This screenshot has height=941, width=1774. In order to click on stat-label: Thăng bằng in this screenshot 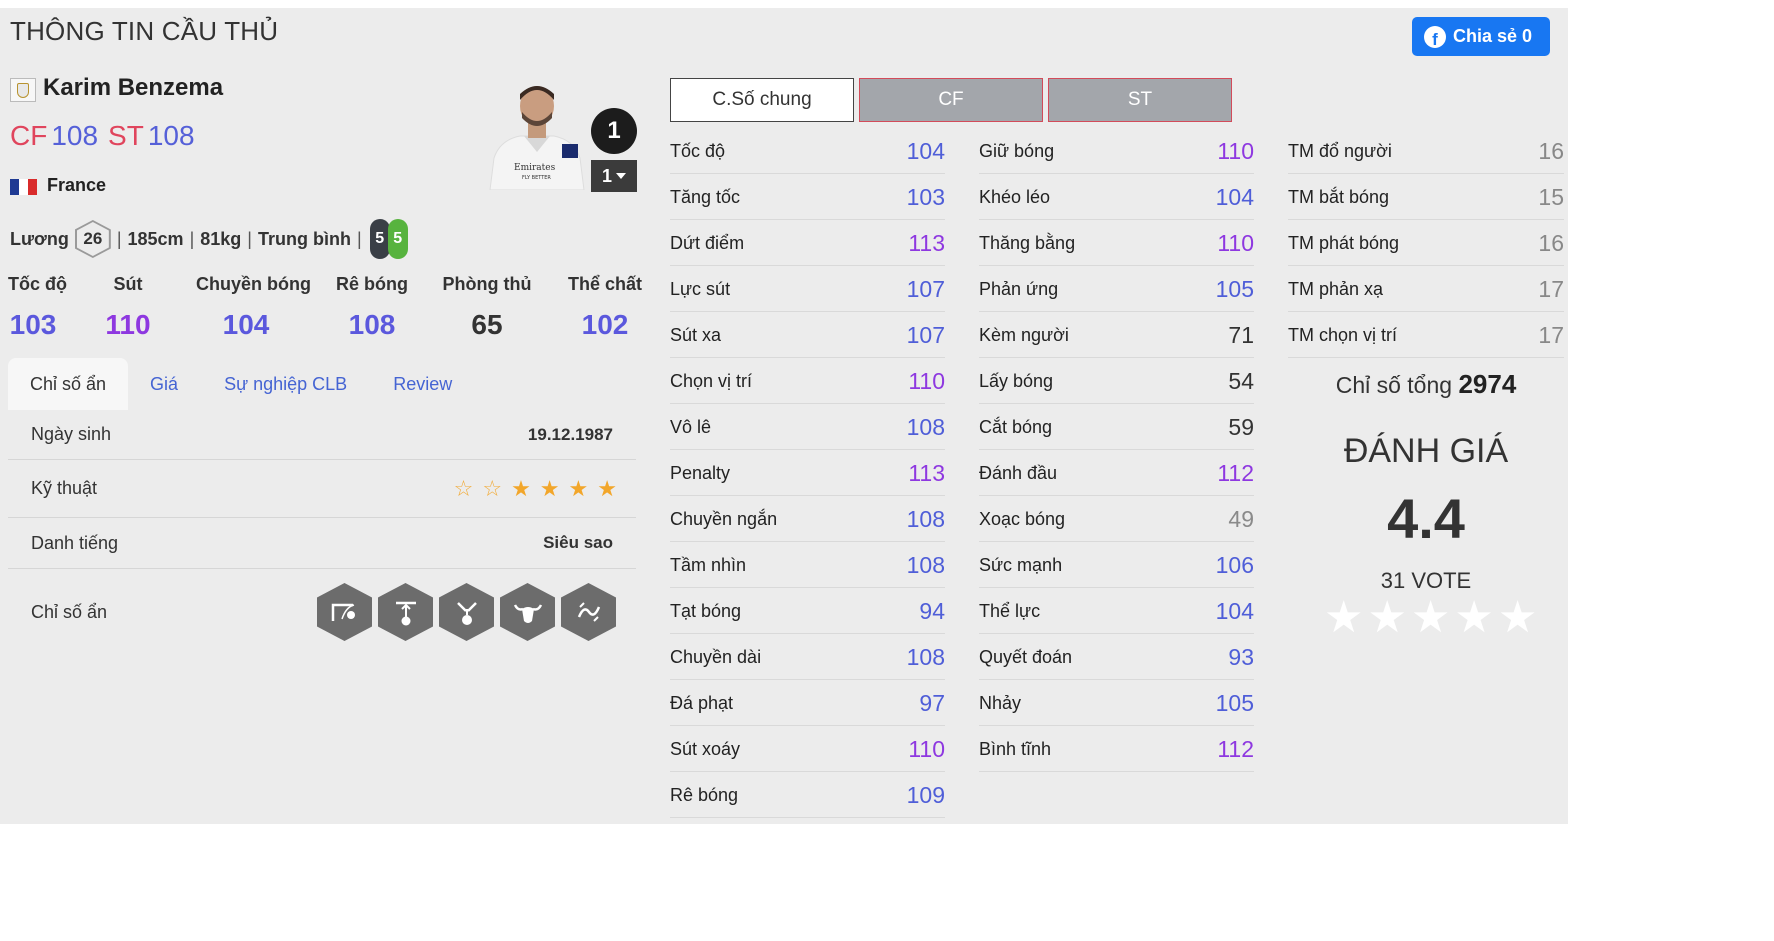, I will do `click(1027, 243)`.